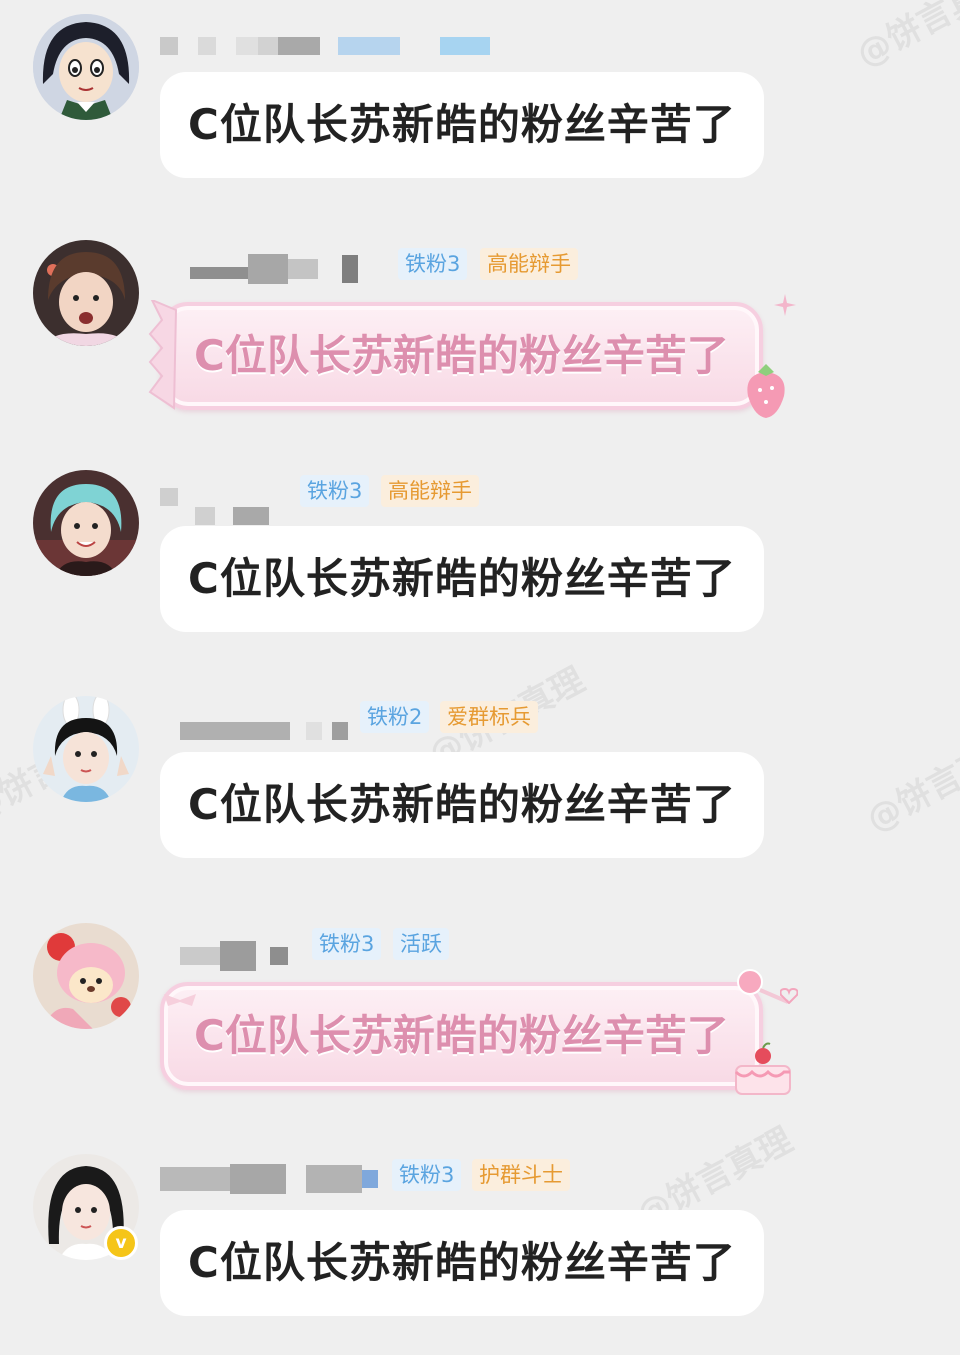 The height and width of the screenshot is (1355, 960). What do you see at coordinates (785, 305) in the screenshot?
I see `sparkle-icon` at bounding box center [785, 305].